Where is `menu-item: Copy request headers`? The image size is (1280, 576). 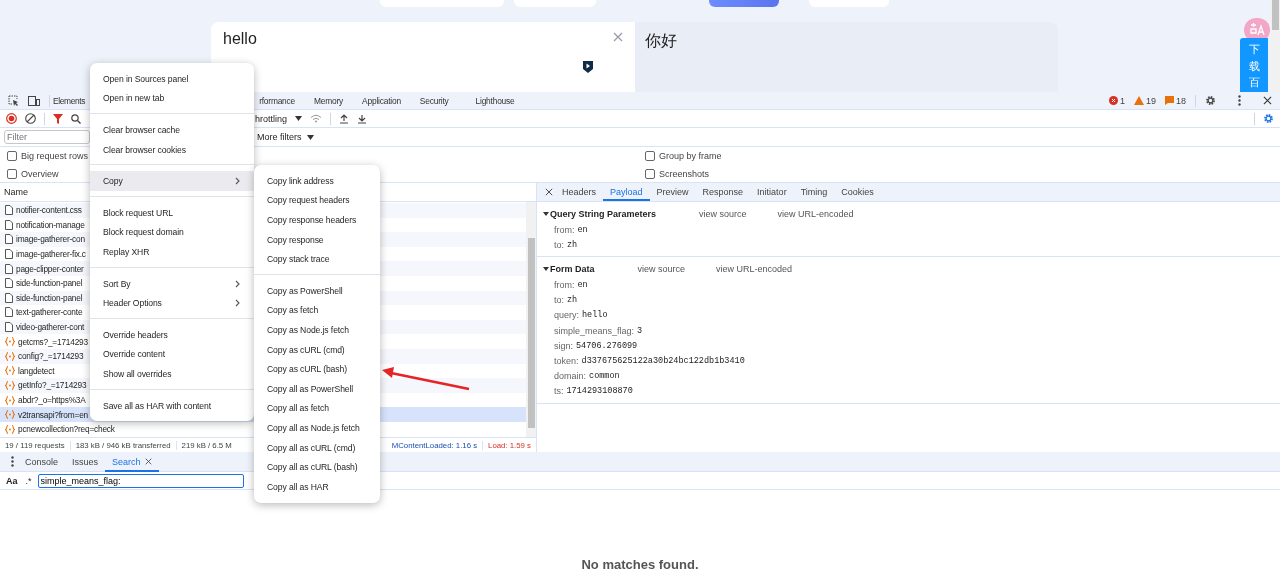
menu-item: Copy request headers is located at coordinates (317, 200).